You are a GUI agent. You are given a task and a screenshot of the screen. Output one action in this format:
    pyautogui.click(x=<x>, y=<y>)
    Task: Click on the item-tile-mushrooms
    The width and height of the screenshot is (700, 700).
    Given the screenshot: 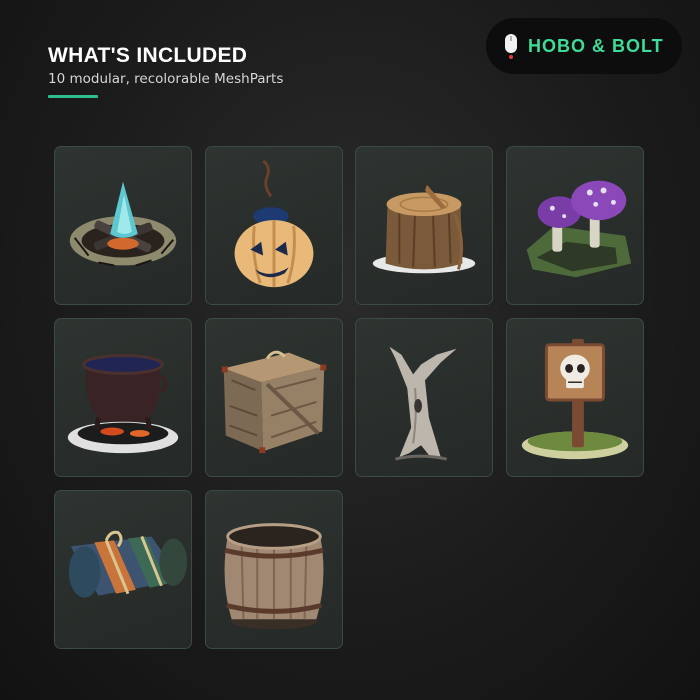 What is the action you would take?
    pyautogui.click(x=575, y=225)
    